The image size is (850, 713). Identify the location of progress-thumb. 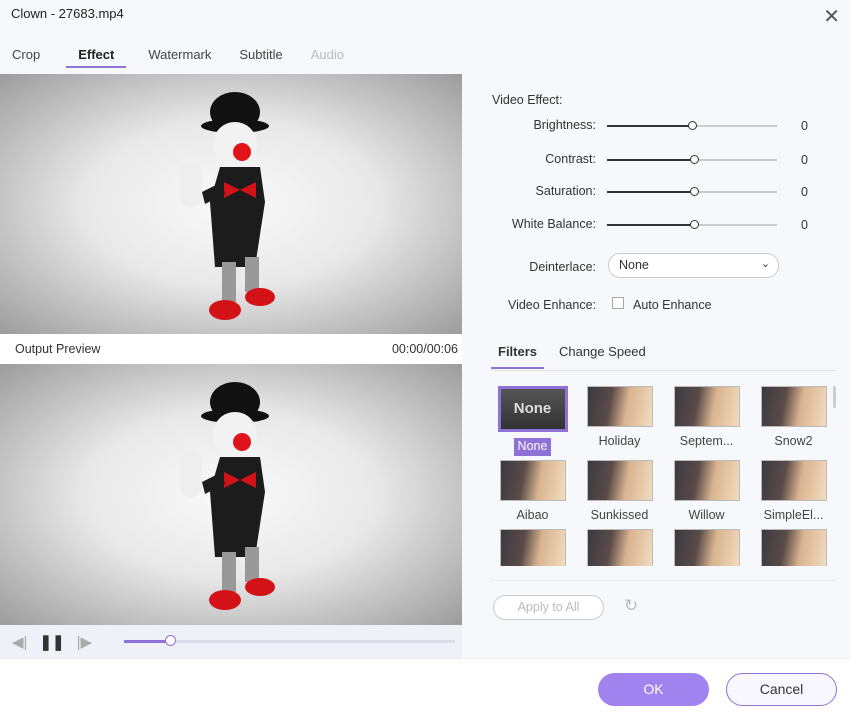
(171, 640).